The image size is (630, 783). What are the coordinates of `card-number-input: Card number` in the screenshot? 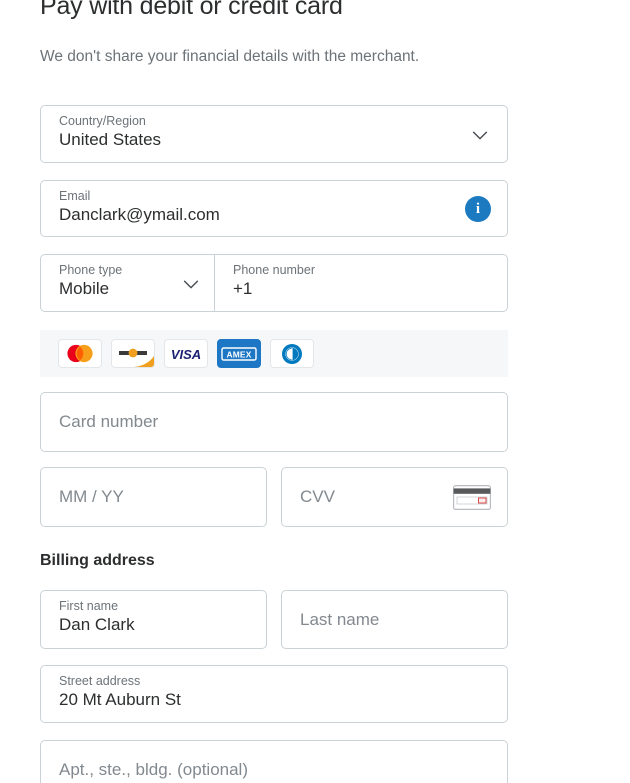 It's located at (274, 422).